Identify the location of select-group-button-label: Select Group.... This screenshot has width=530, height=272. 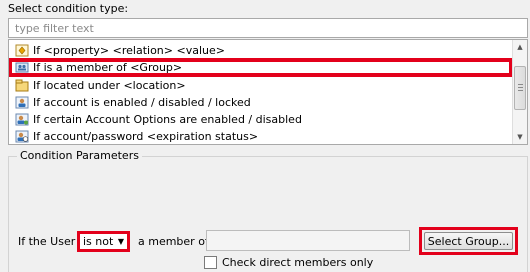
(468, 241).